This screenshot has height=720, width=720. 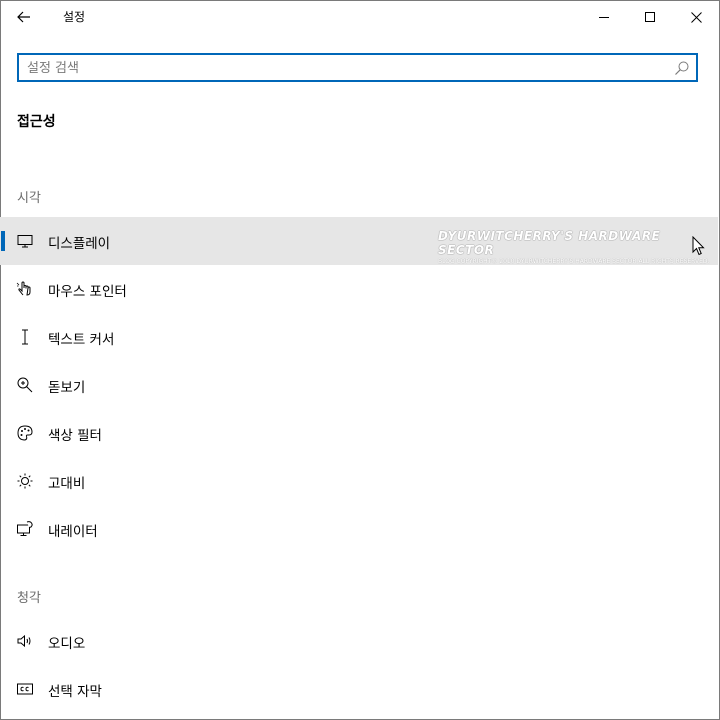 I want to click on nav-item-color-filters: 색상 필터, so click(x=359, y=433).